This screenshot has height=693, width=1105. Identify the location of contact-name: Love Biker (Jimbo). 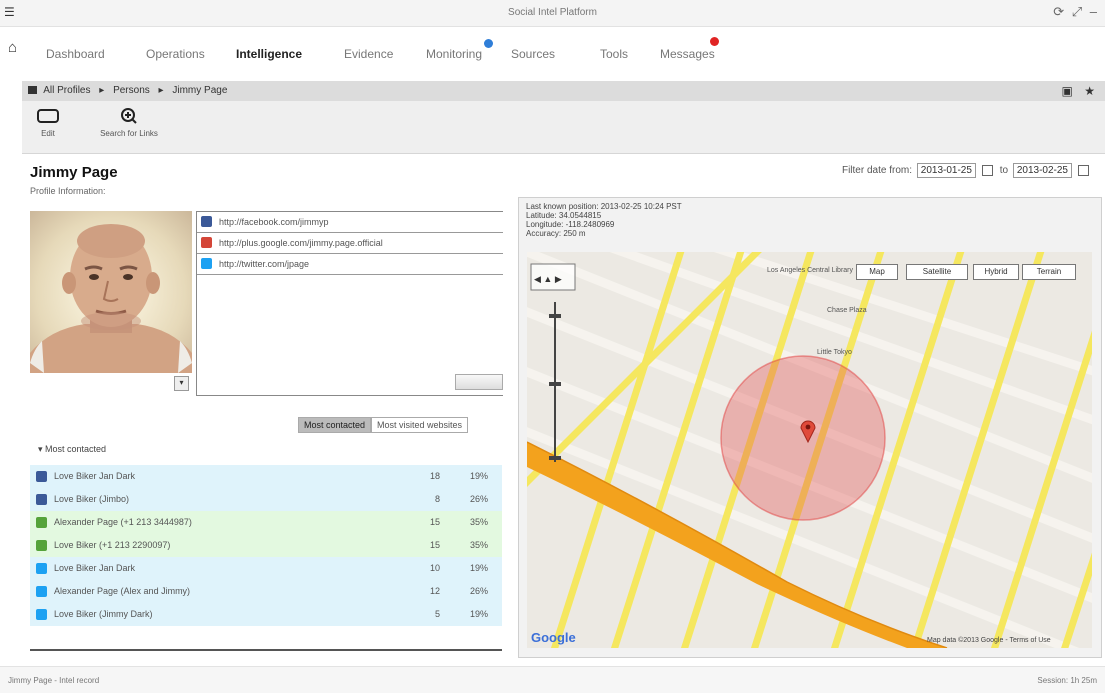
(92, 499).